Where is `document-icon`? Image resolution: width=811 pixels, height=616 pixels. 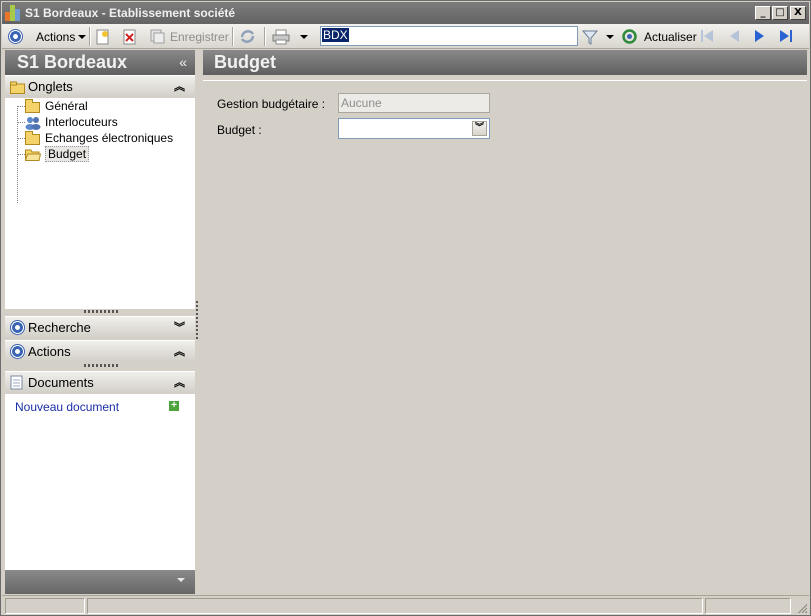
document-icon is located at coordinates (16, 385).